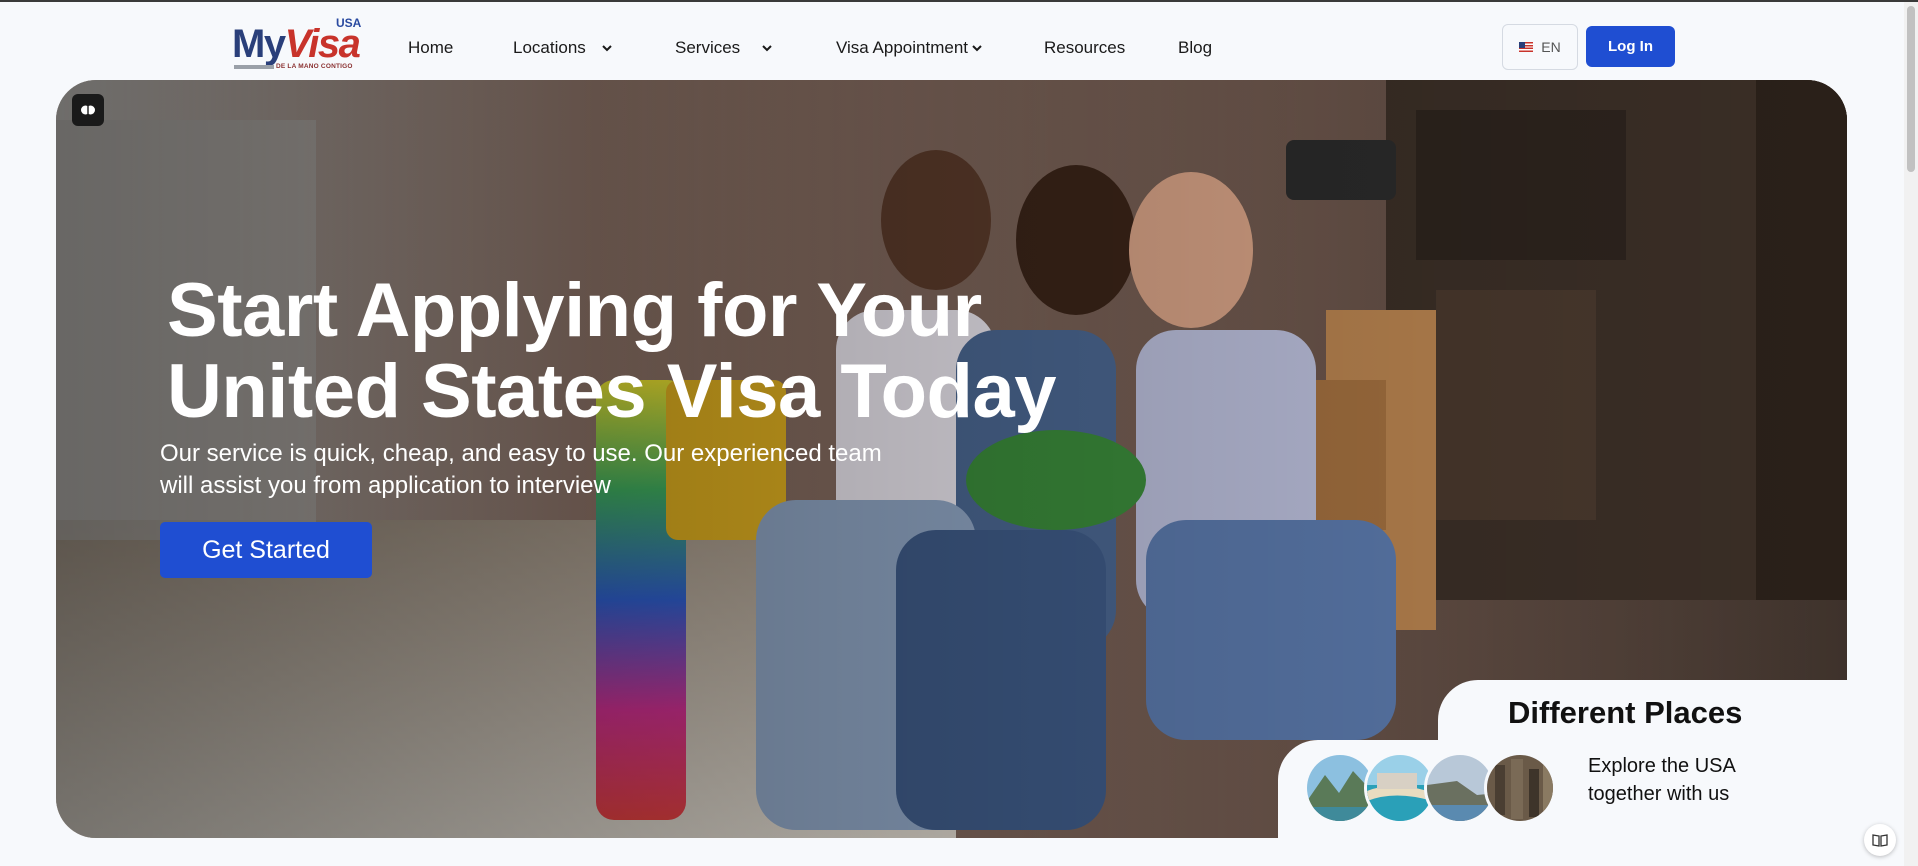 This screenshot has height=866, width=1918. What do you see at coordinates (254, 67) in the screenshot?
I see `logo-accent-bar` at bounding box center [254, 67].